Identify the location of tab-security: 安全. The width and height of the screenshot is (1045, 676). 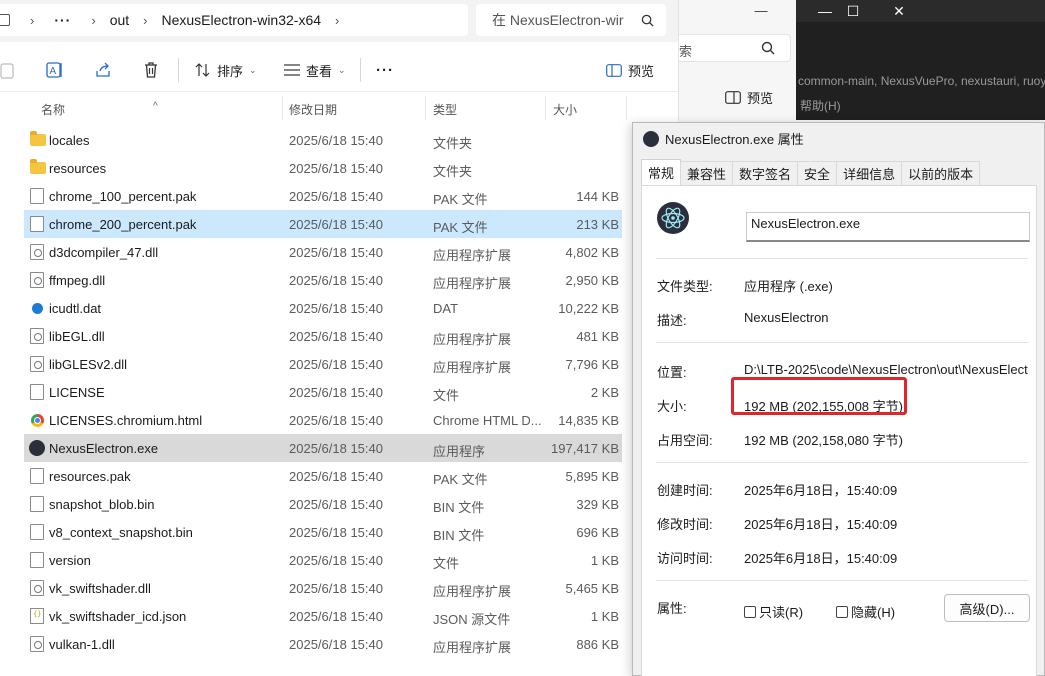
(817, 173).